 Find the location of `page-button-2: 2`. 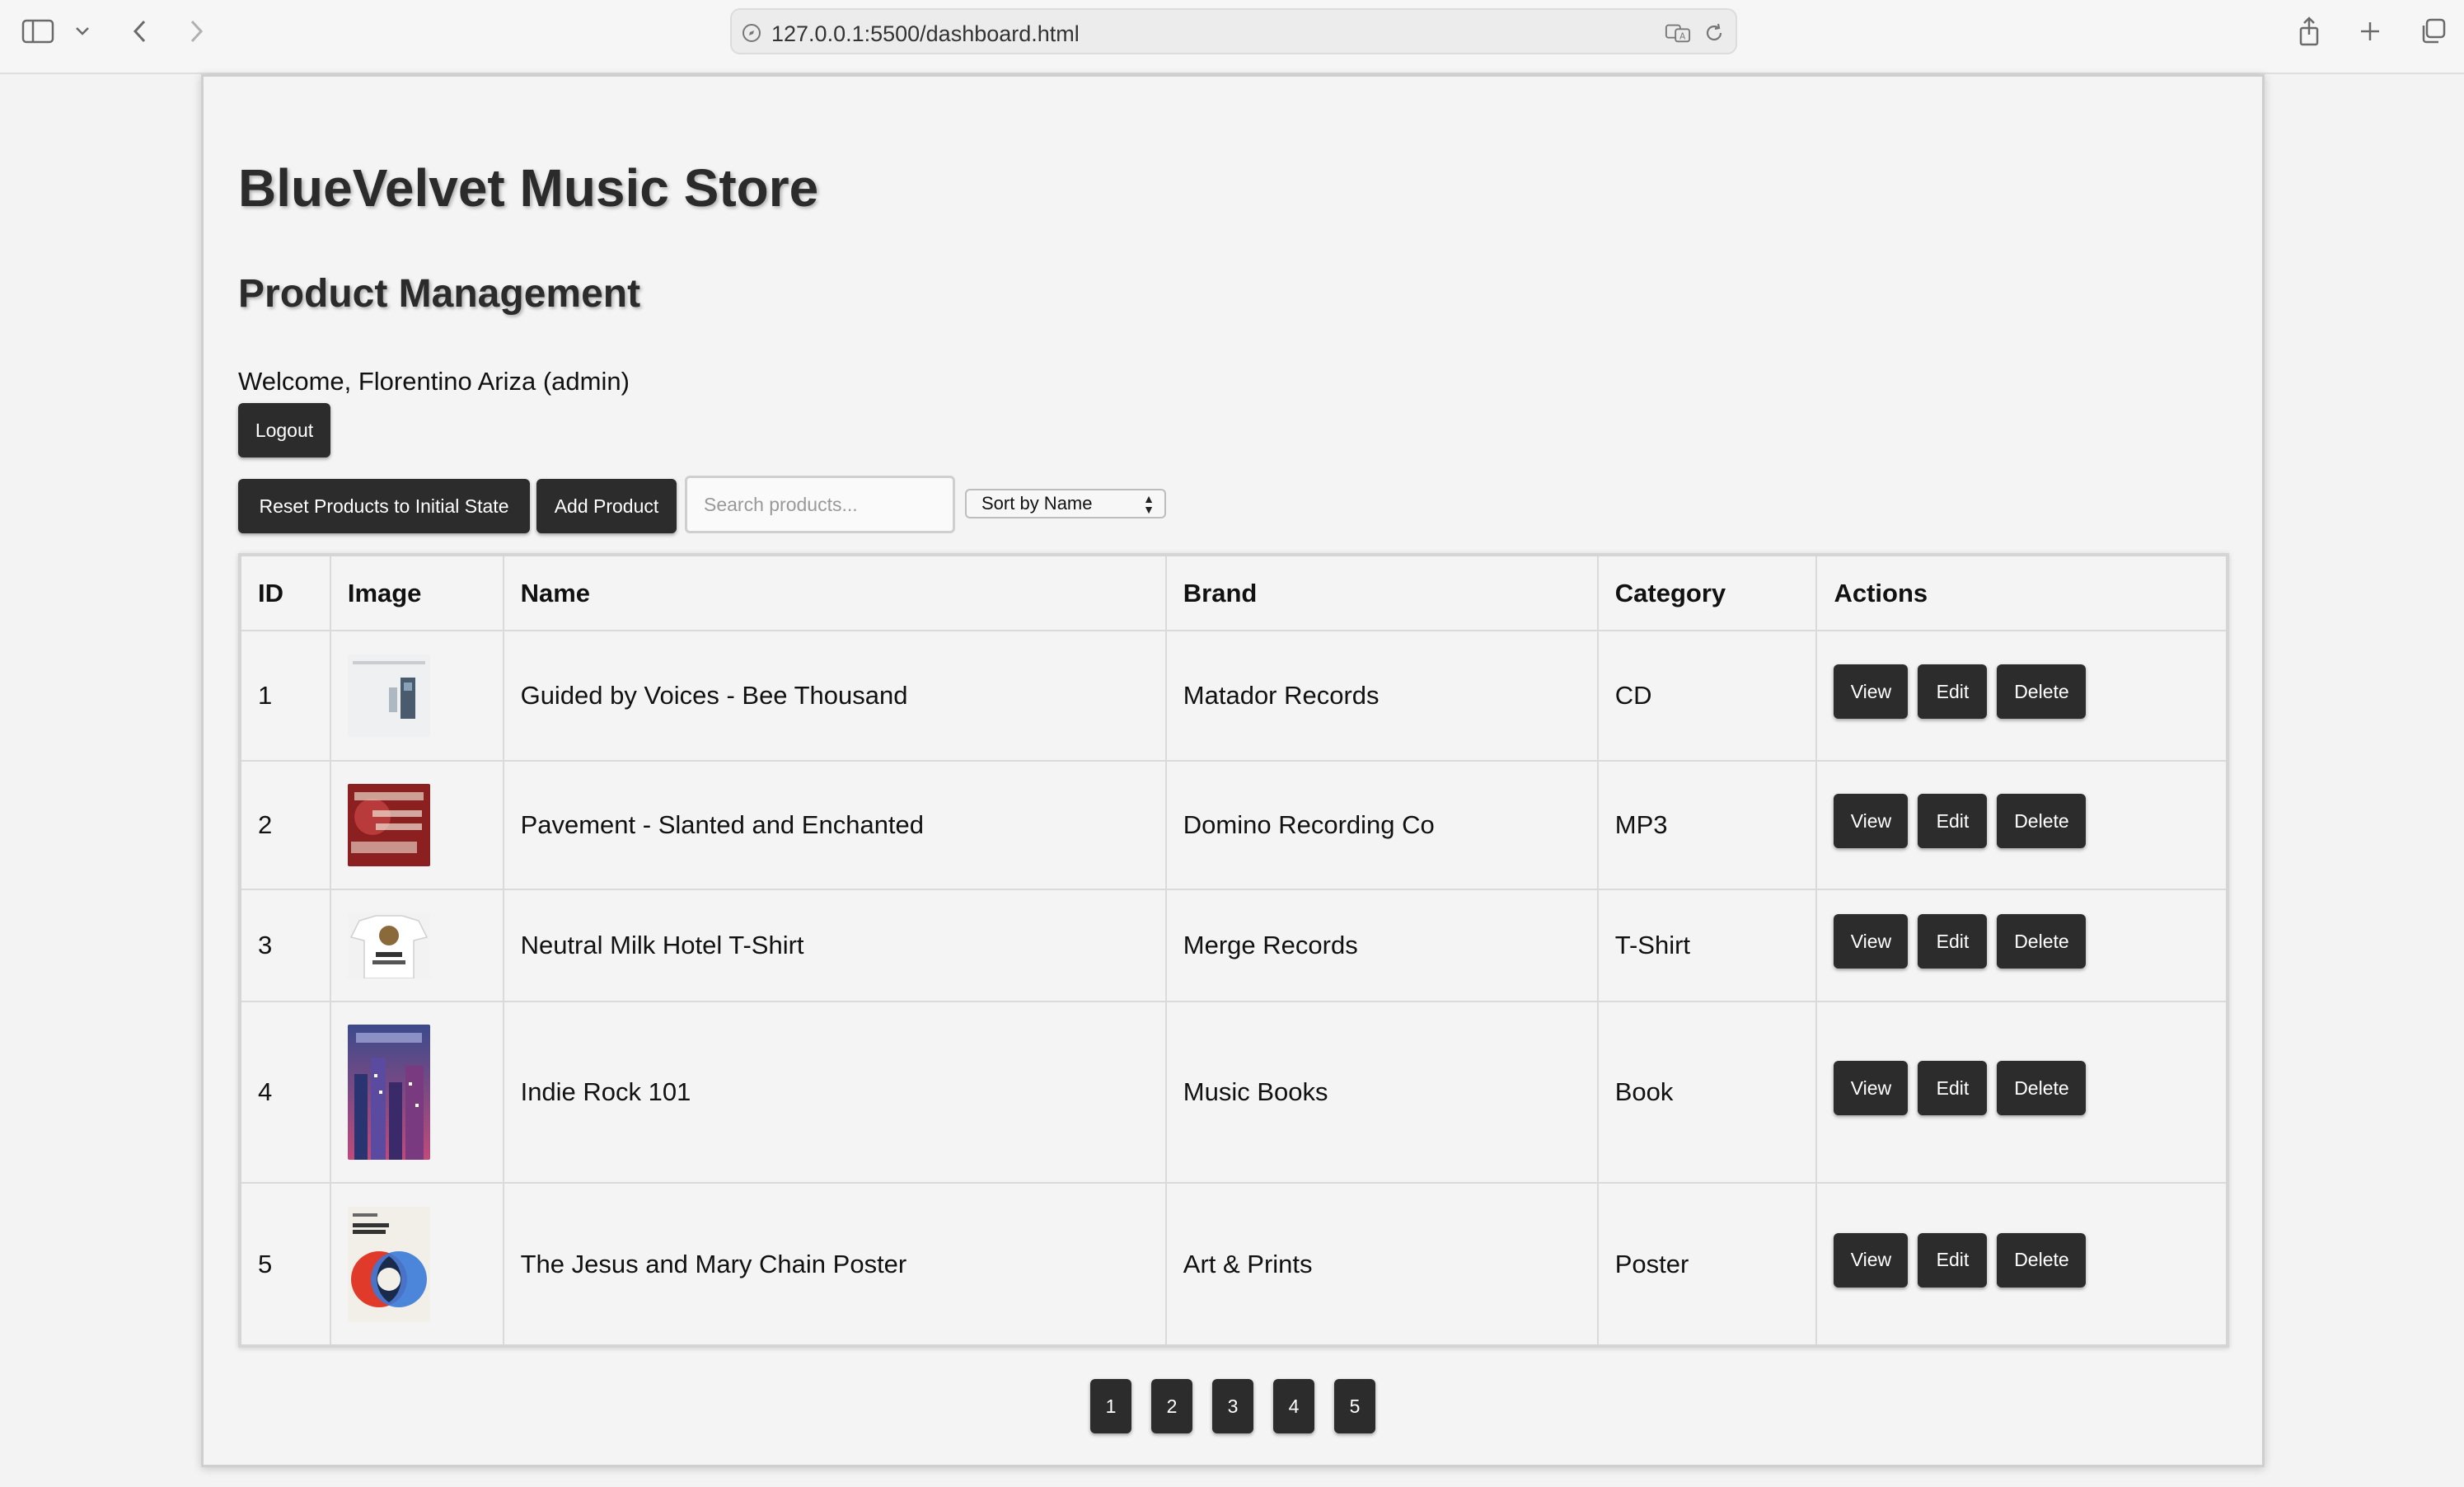

page-button-2: 2 is located at coordinates (1171, 1406).